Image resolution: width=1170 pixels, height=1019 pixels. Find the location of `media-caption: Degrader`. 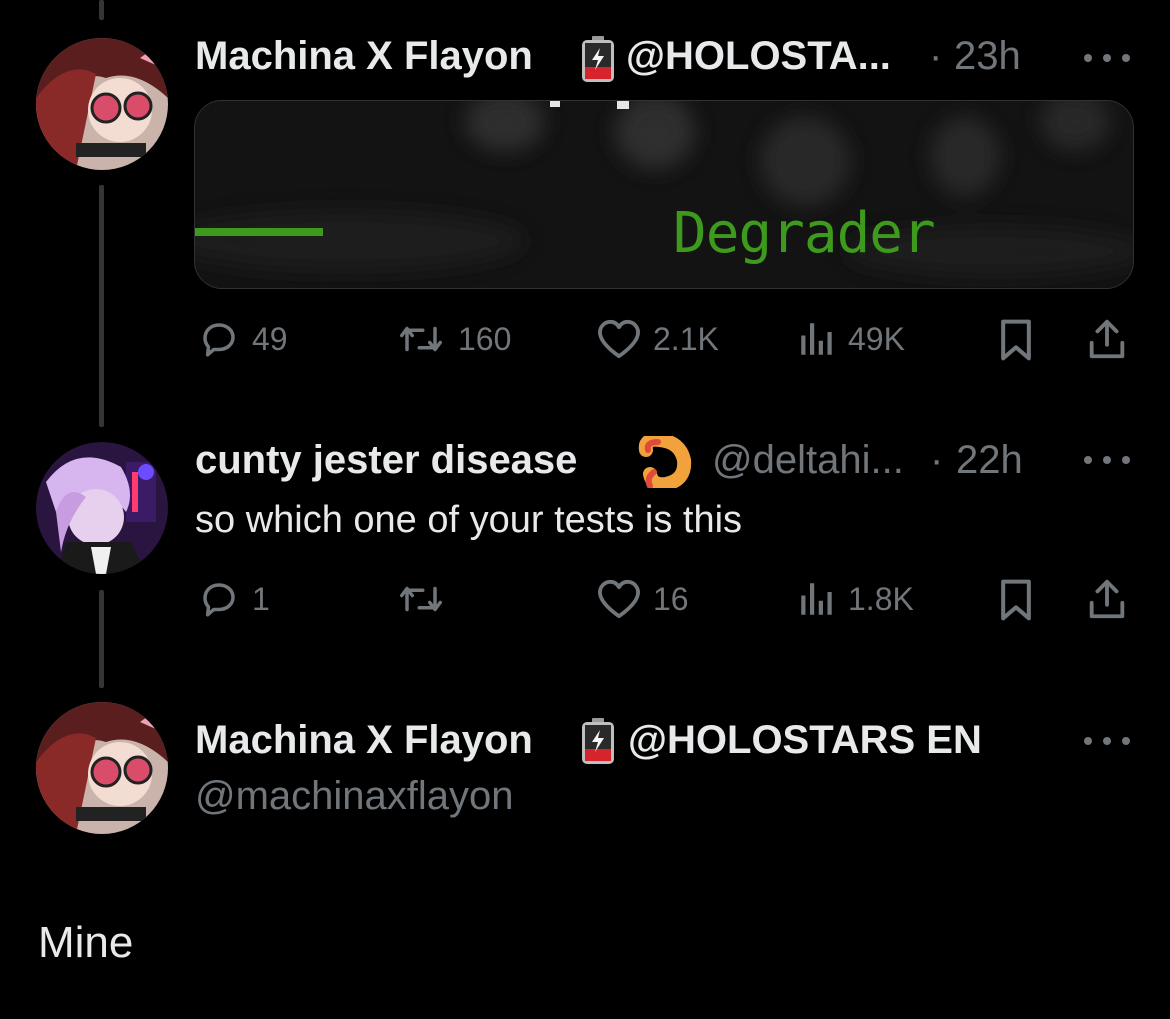

media-caption: Degrader is located at coordinates (804, 233).